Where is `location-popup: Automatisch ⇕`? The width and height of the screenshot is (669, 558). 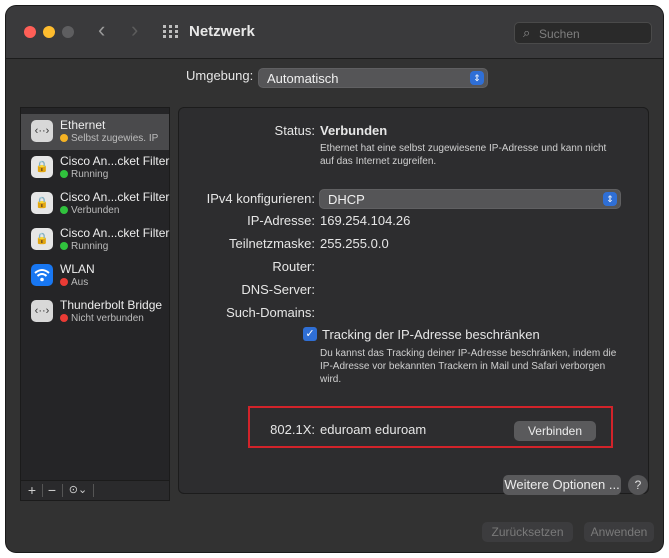
location-popup: Automatisch ⇕ is located at coordinates (373, 78).